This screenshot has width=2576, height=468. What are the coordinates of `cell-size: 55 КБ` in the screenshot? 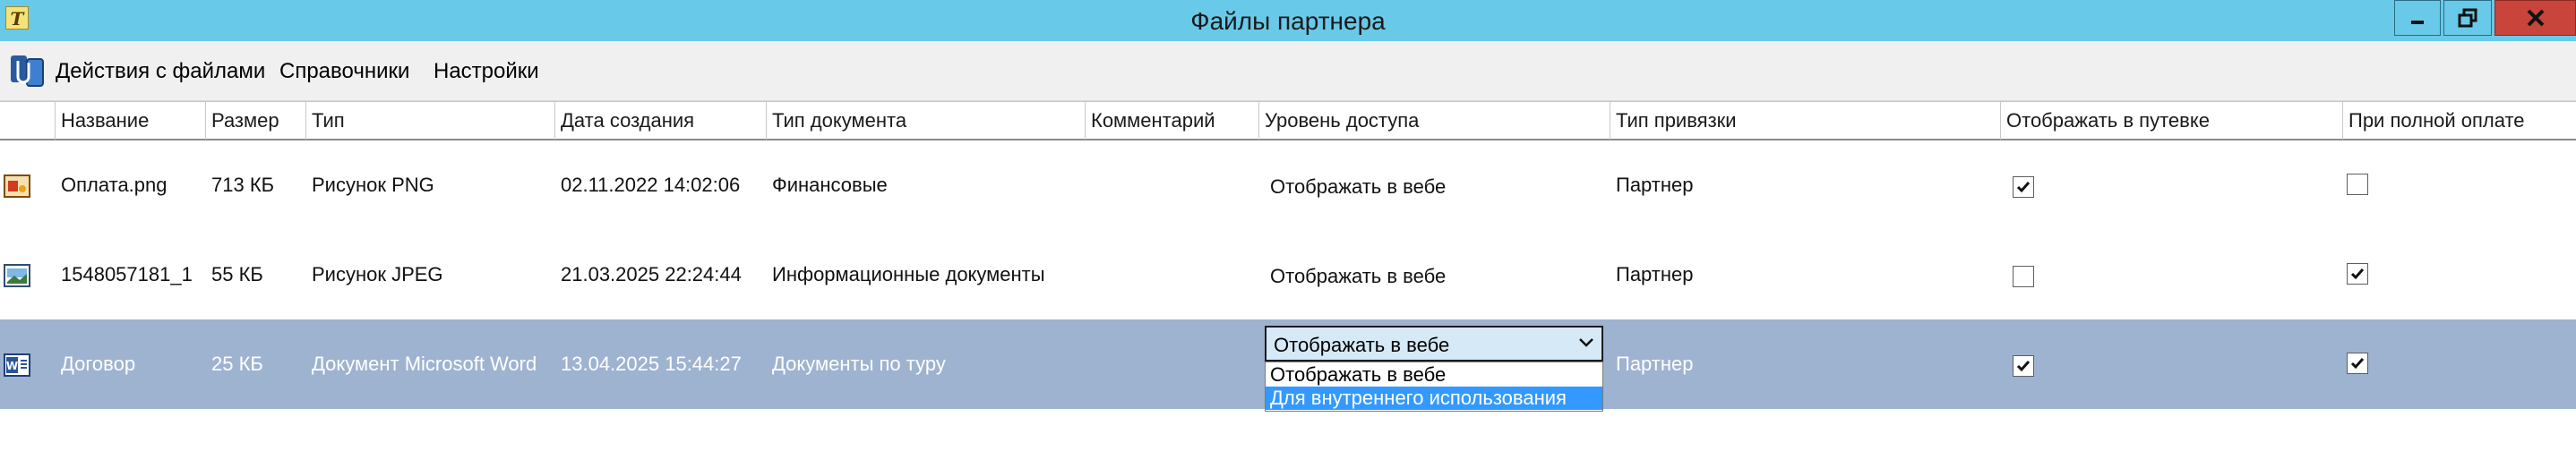 It's located at (237, 274).